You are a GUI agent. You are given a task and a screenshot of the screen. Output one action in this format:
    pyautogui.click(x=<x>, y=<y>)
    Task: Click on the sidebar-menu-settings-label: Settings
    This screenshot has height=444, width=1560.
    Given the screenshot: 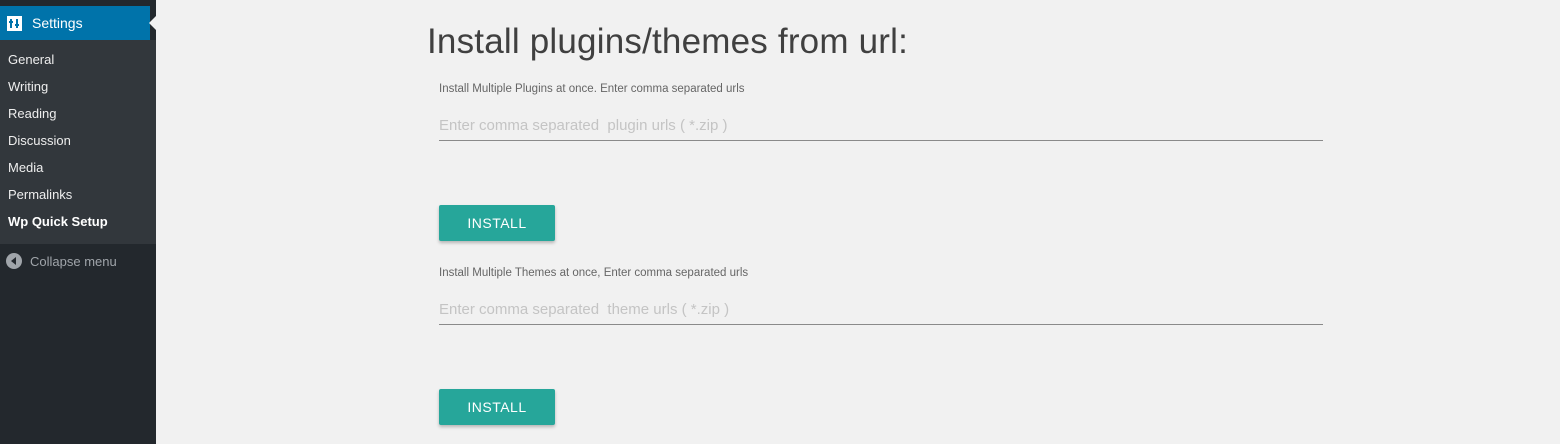 What is the action you would take?
    pyautogui.click(x=57, y=23)
    